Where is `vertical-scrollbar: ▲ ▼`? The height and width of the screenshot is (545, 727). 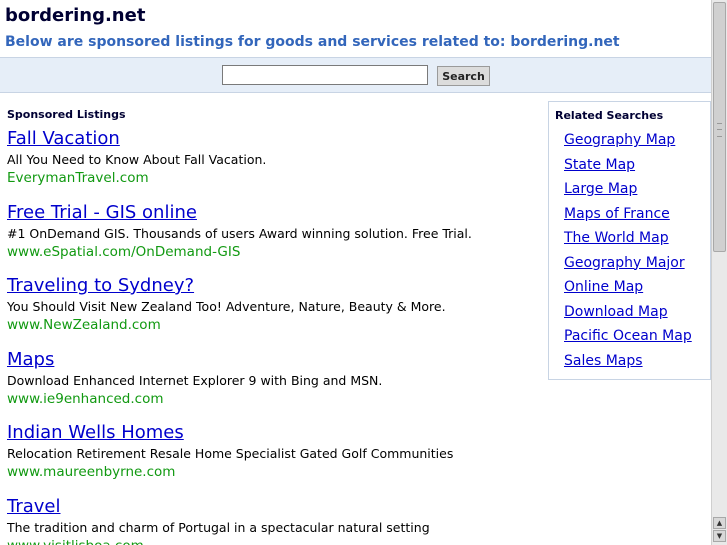
vertical-scrollbar: ▲ ▼ is located at coordinates (719, 272).